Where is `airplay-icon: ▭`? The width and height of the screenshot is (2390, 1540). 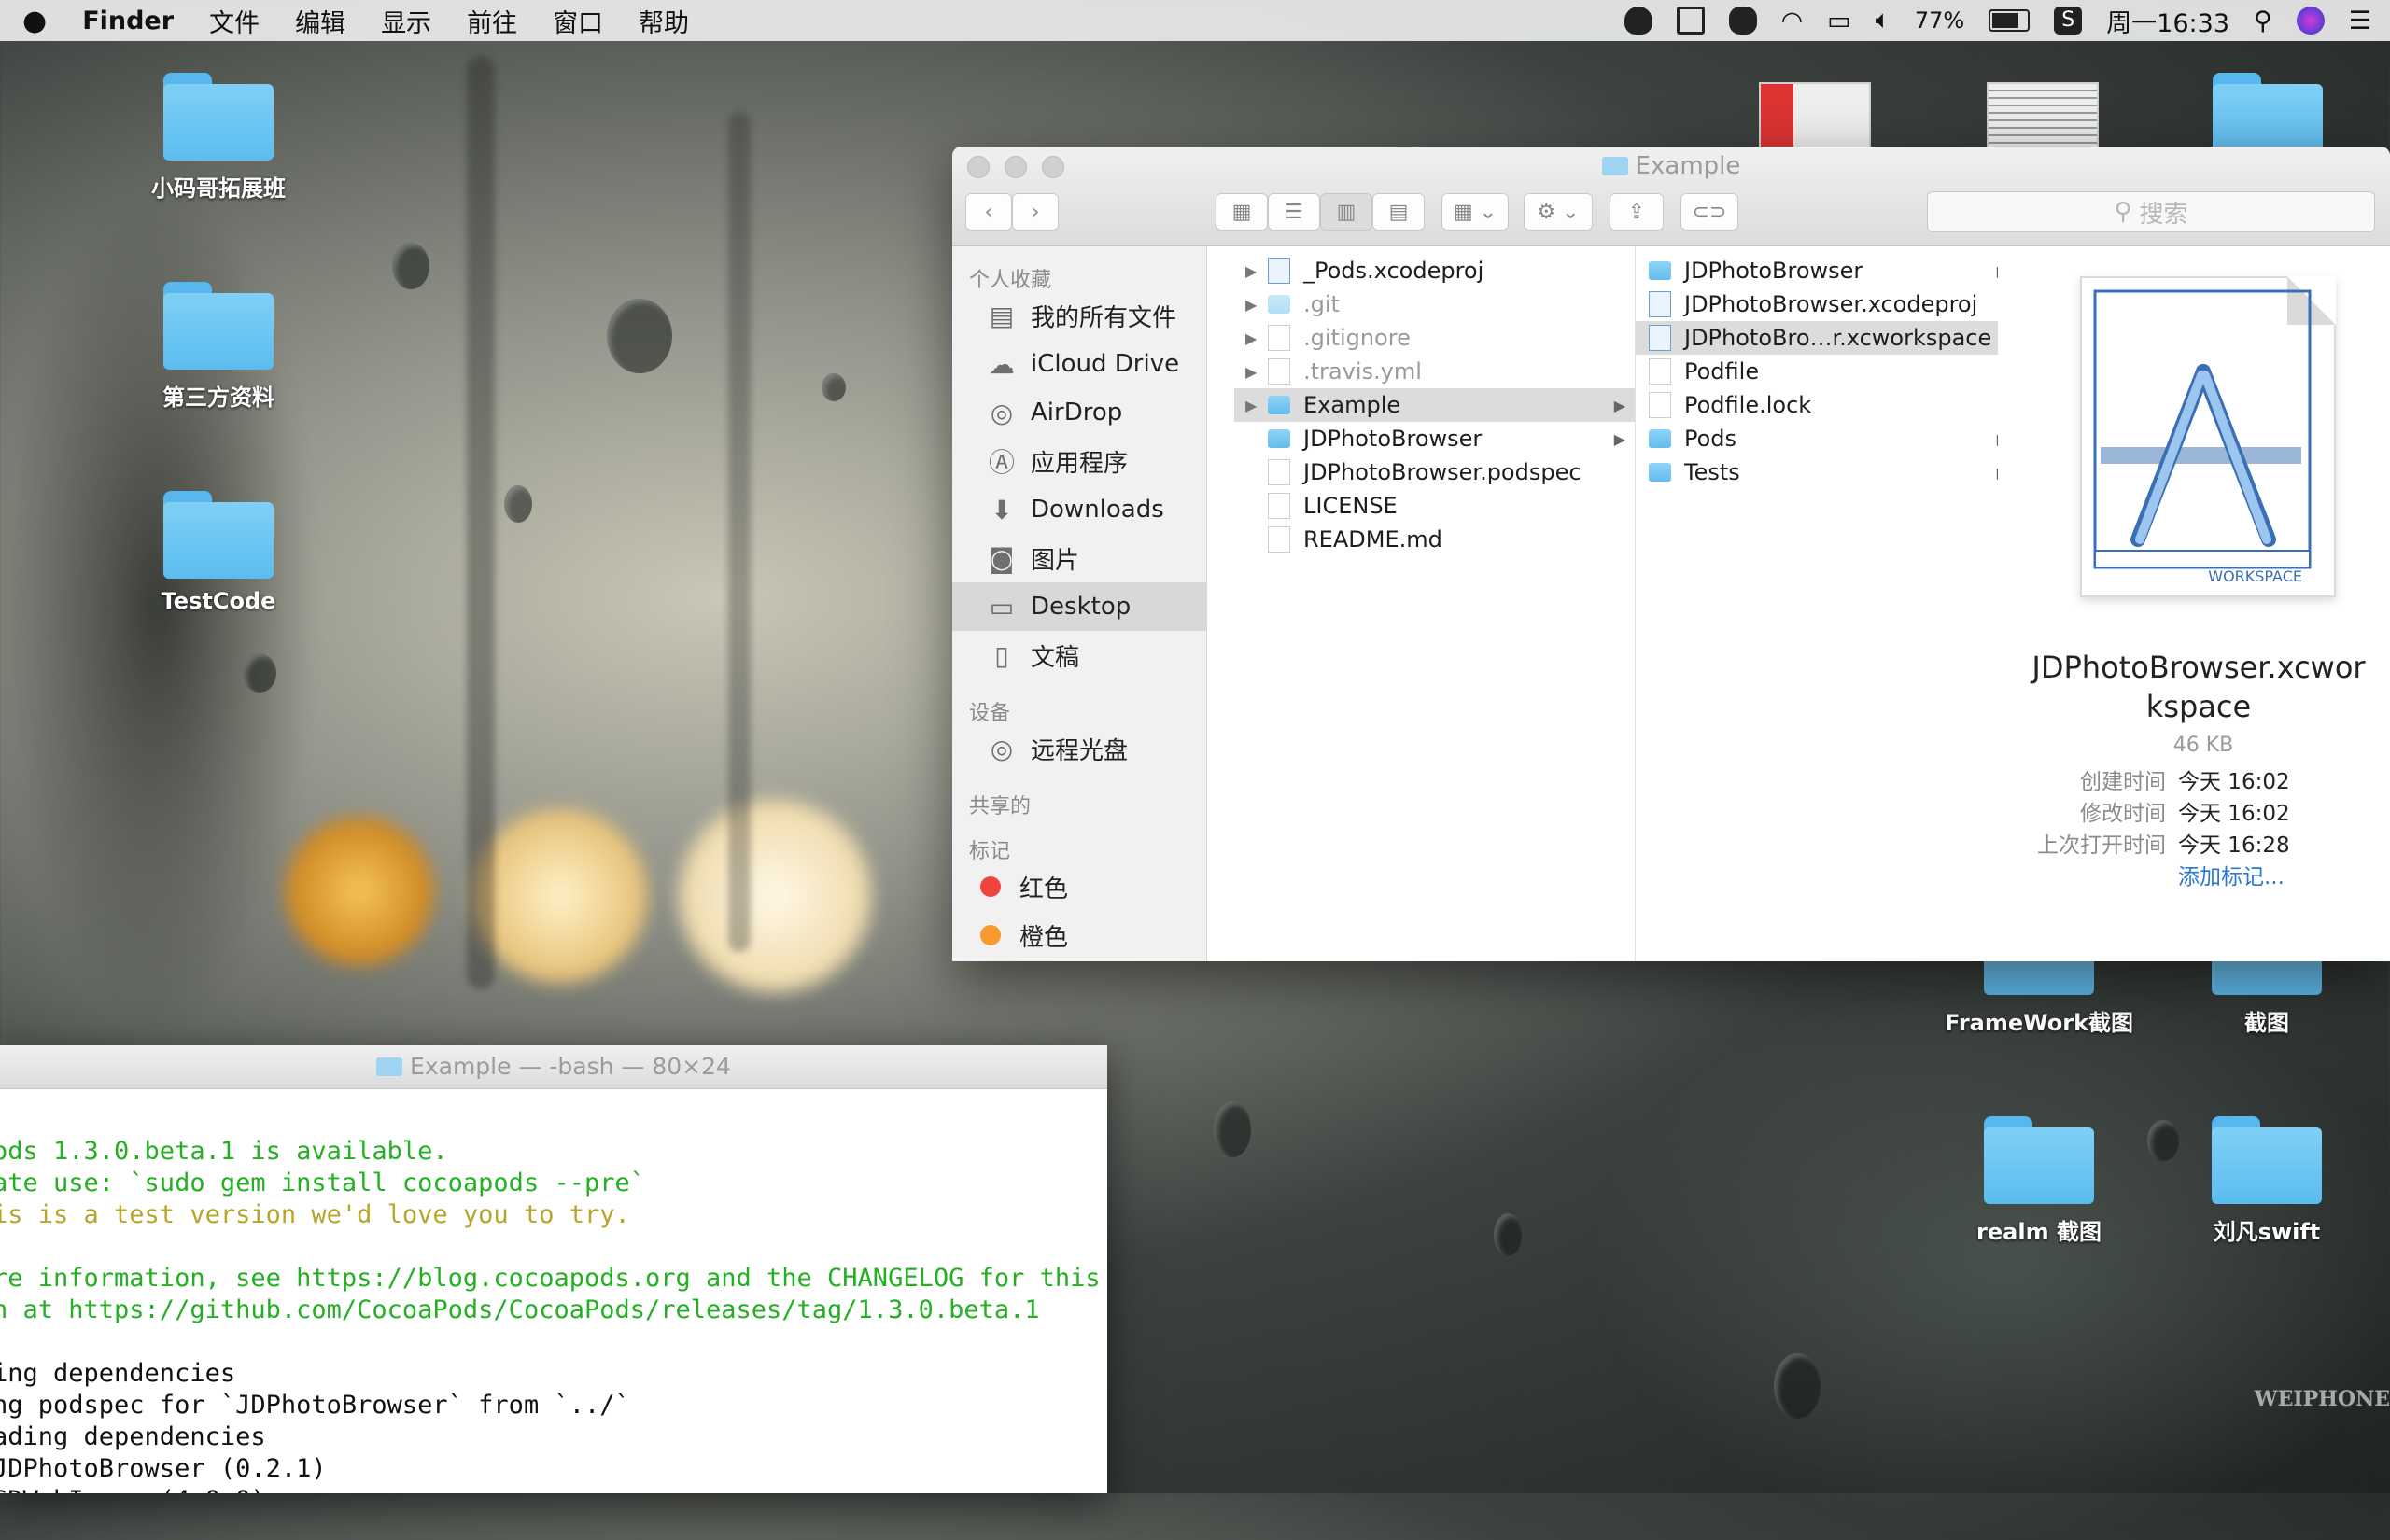 airplay-icon: ▭ is located at coordinates (1839, 21).